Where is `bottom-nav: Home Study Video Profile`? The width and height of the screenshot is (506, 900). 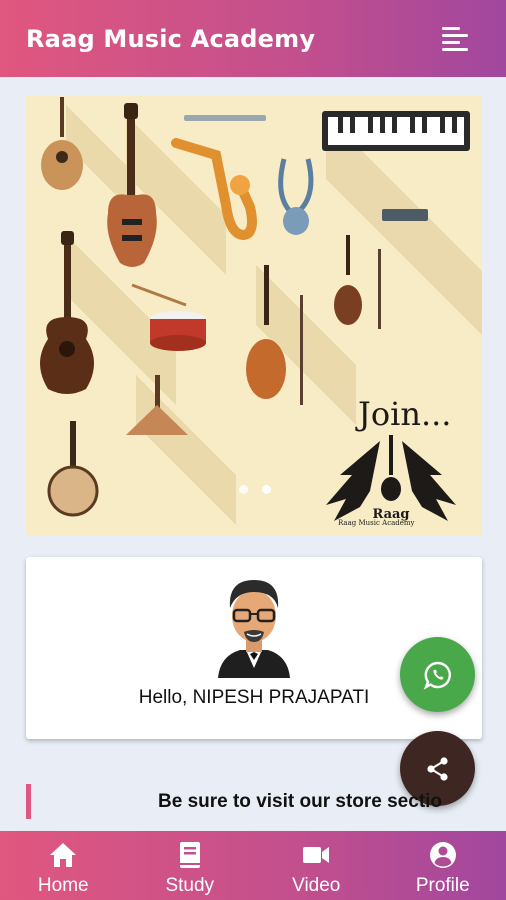 bottom-nav: Home Study Video Profile is located at coordinates (253, 865).